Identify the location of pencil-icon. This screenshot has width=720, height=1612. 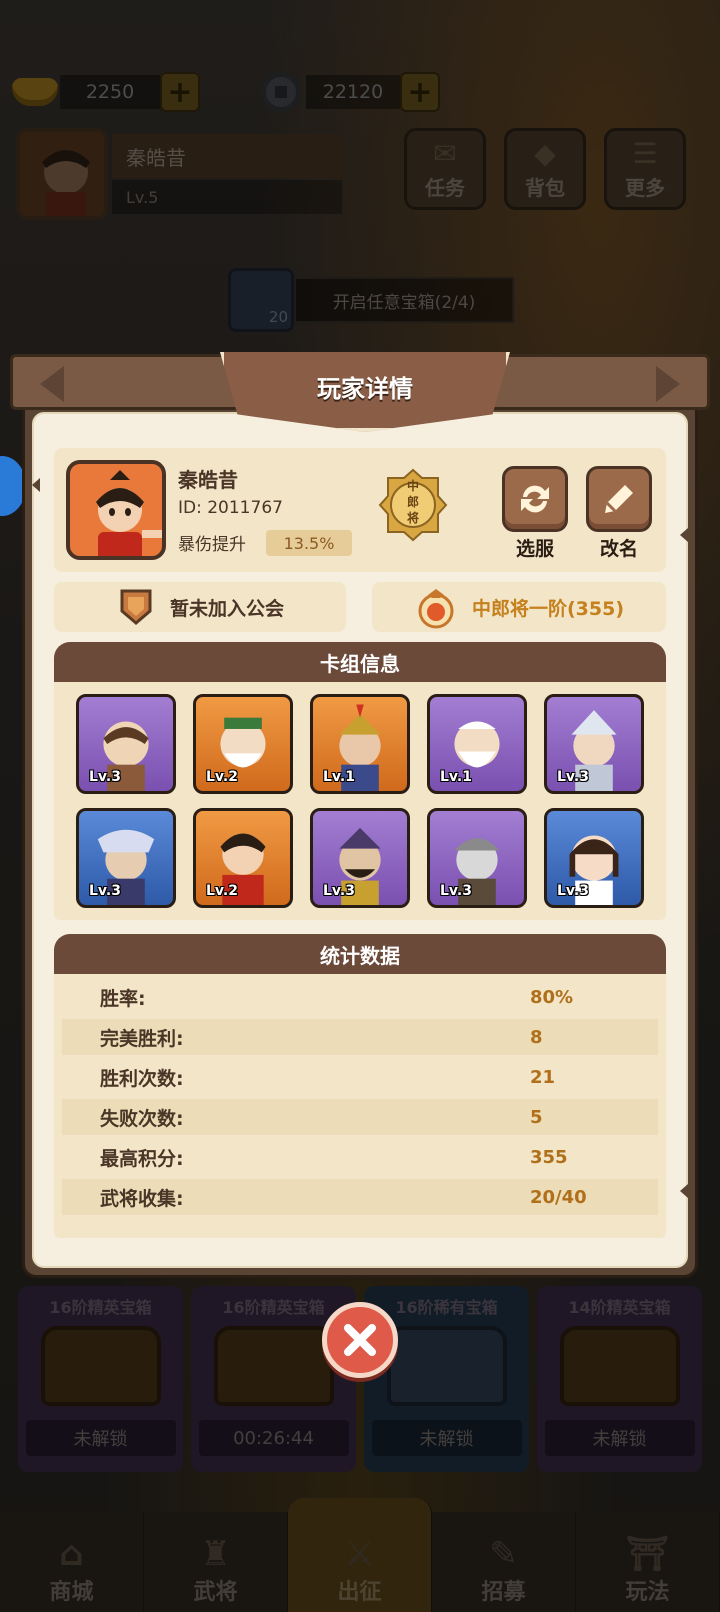
(619, 499).